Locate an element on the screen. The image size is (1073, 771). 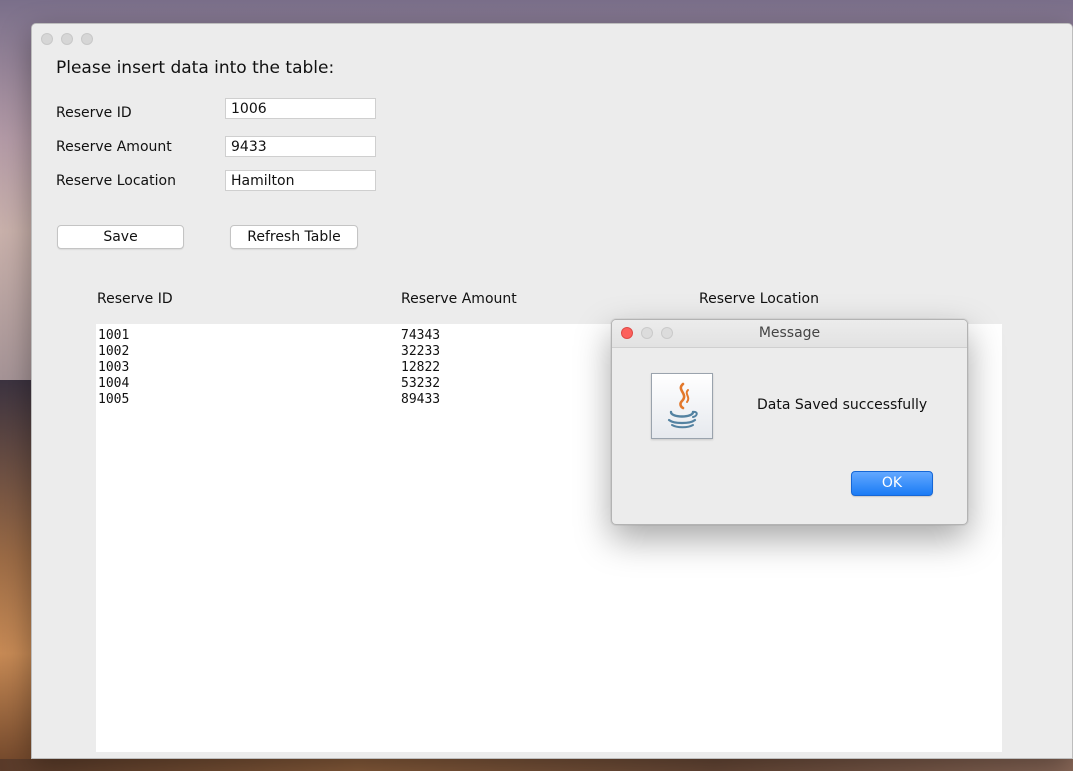
reserve-location-field is located at coordinates (300, 180).